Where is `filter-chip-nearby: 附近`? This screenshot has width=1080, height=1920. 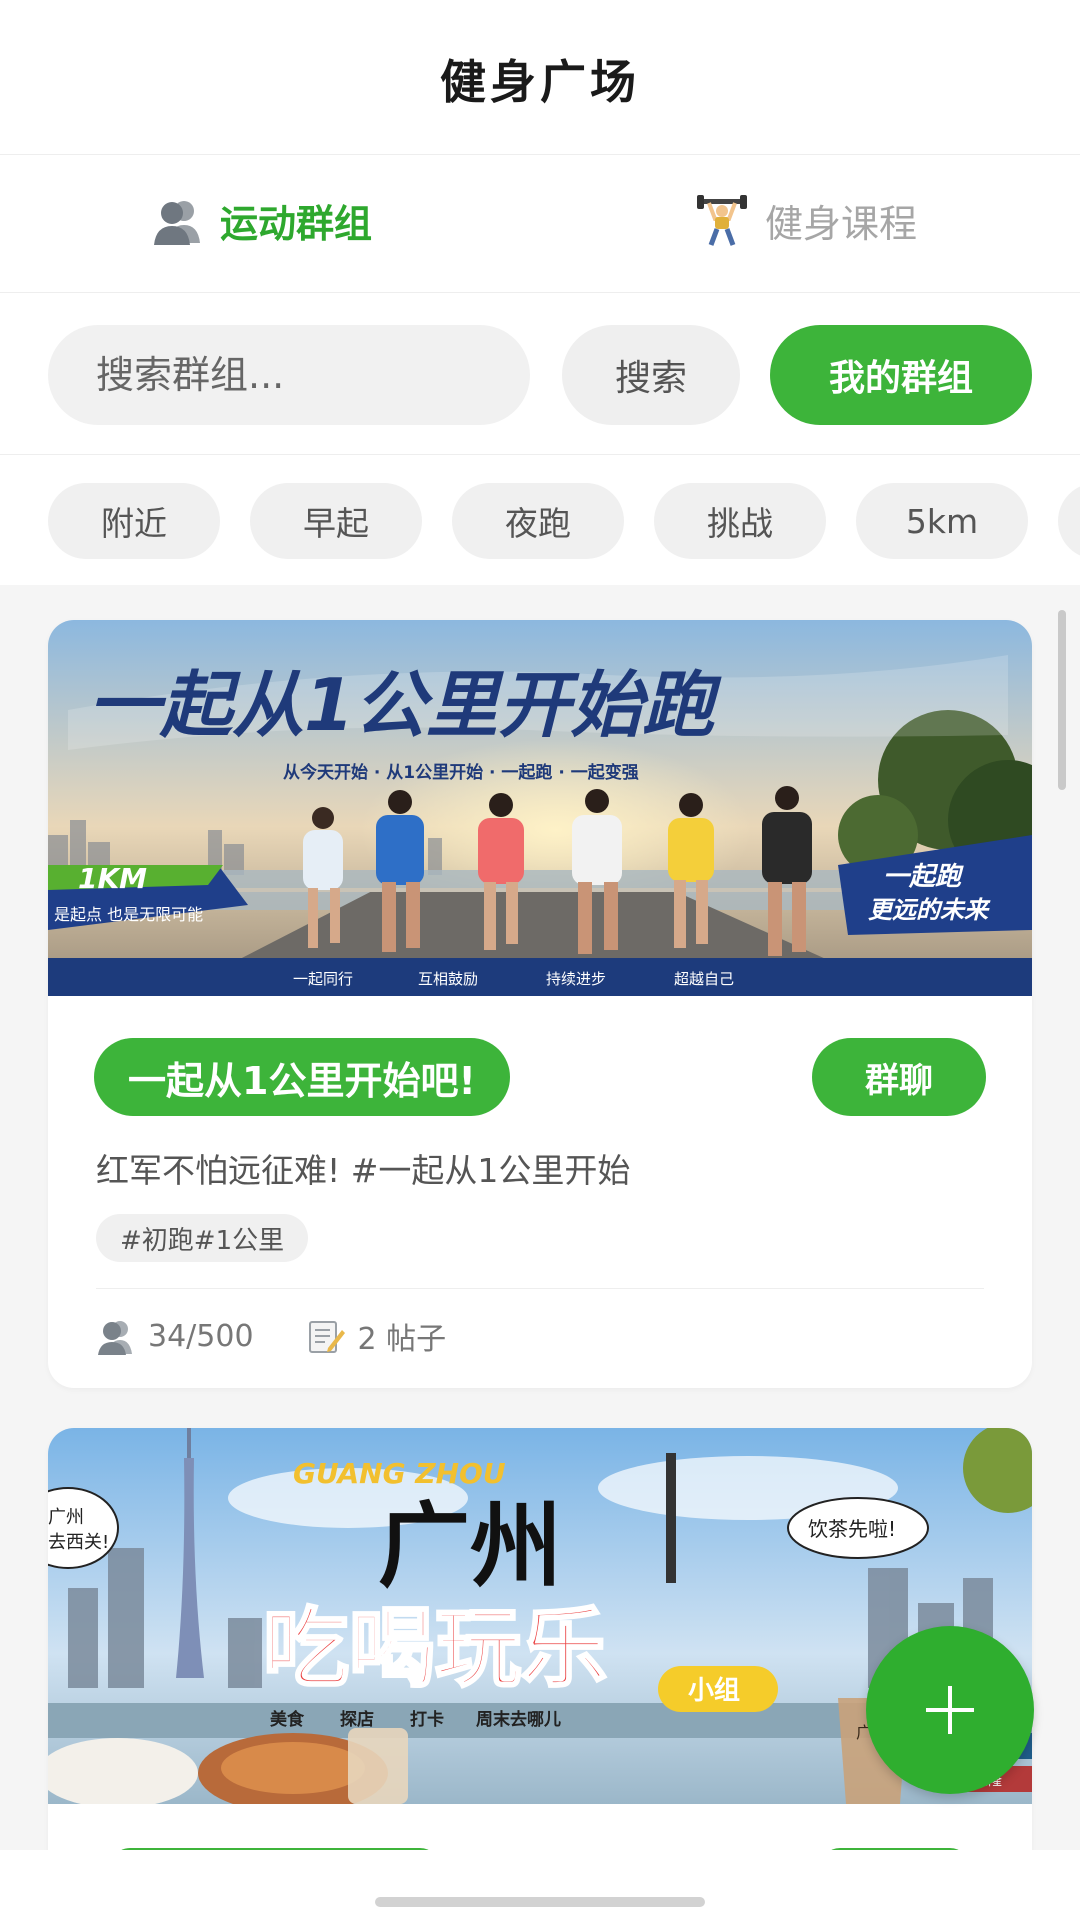 filter-chip-nearby: 附近 is located at coordinates (134, 521).